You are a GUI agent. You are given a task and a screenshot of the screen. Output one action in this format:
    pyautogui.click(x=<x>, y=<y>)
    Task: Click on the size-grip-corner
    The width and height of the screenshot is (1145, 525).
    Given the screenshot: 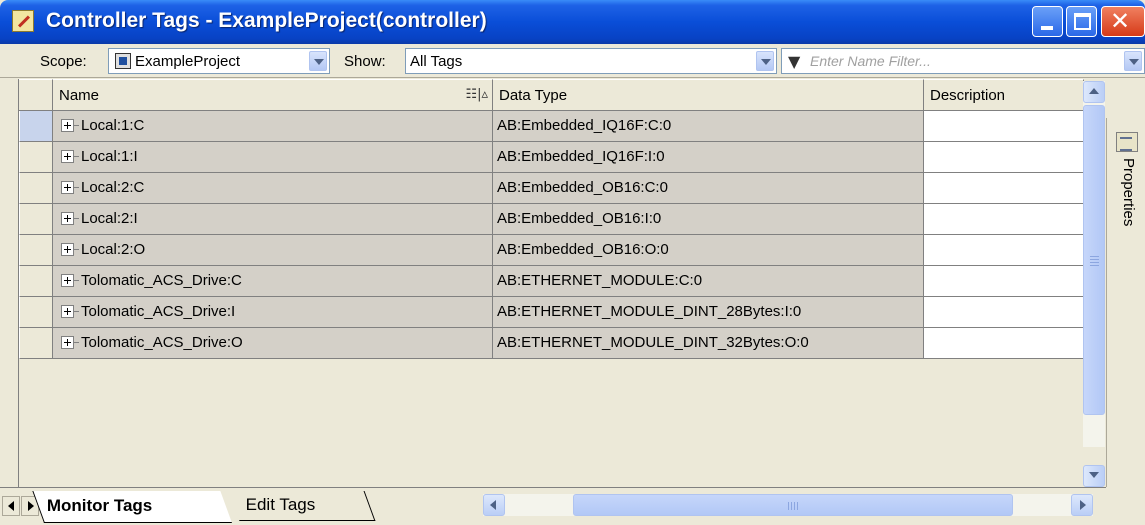 What is the action you would take?
    pyautogui.click(x=1125, y=506)
    